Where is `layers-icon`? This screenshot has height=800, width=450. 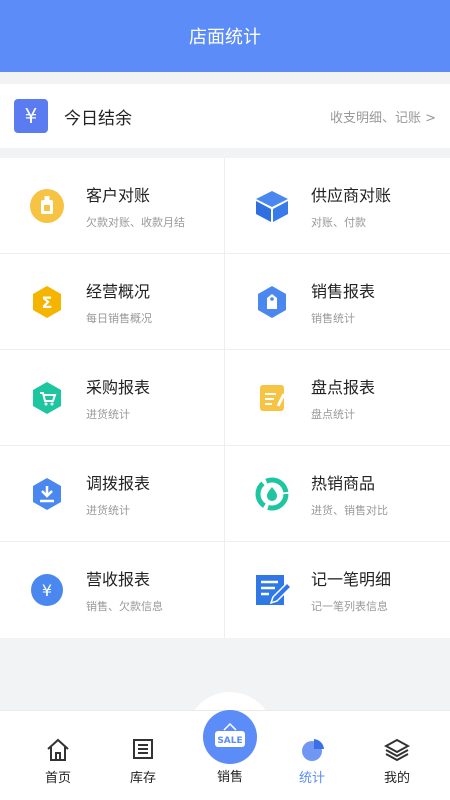 layers-icon is located at coordinates (397, 750).